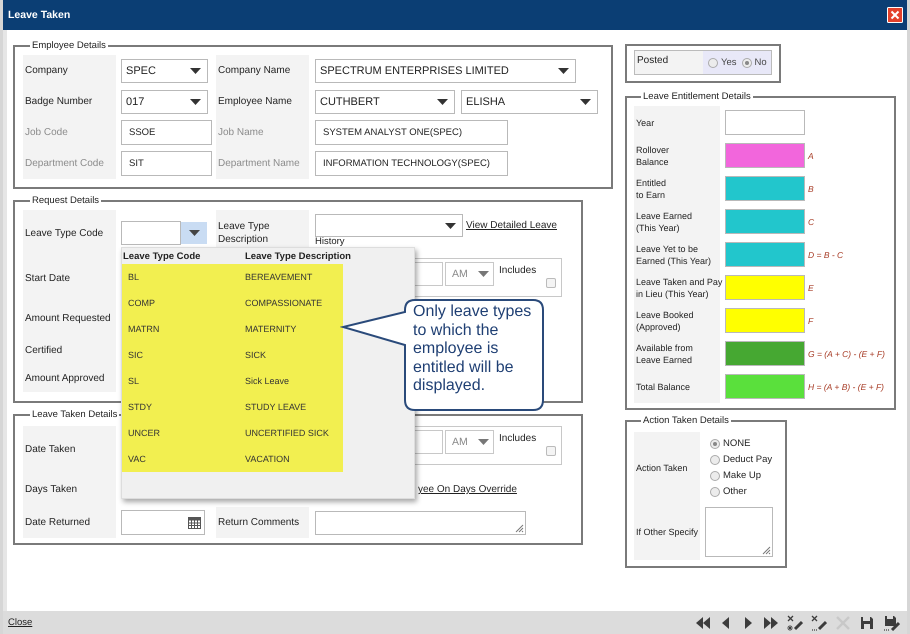  I want to click on input-field, so click(151, 233).